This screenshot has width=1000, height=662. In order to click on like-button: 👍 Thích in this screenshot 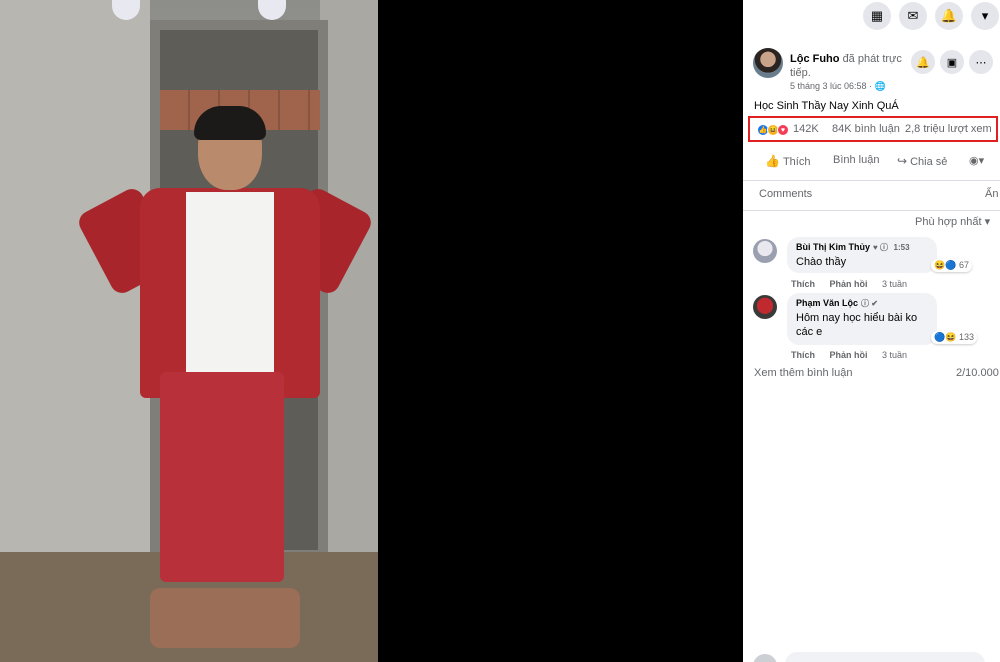, I will do `click(787, 161)`.